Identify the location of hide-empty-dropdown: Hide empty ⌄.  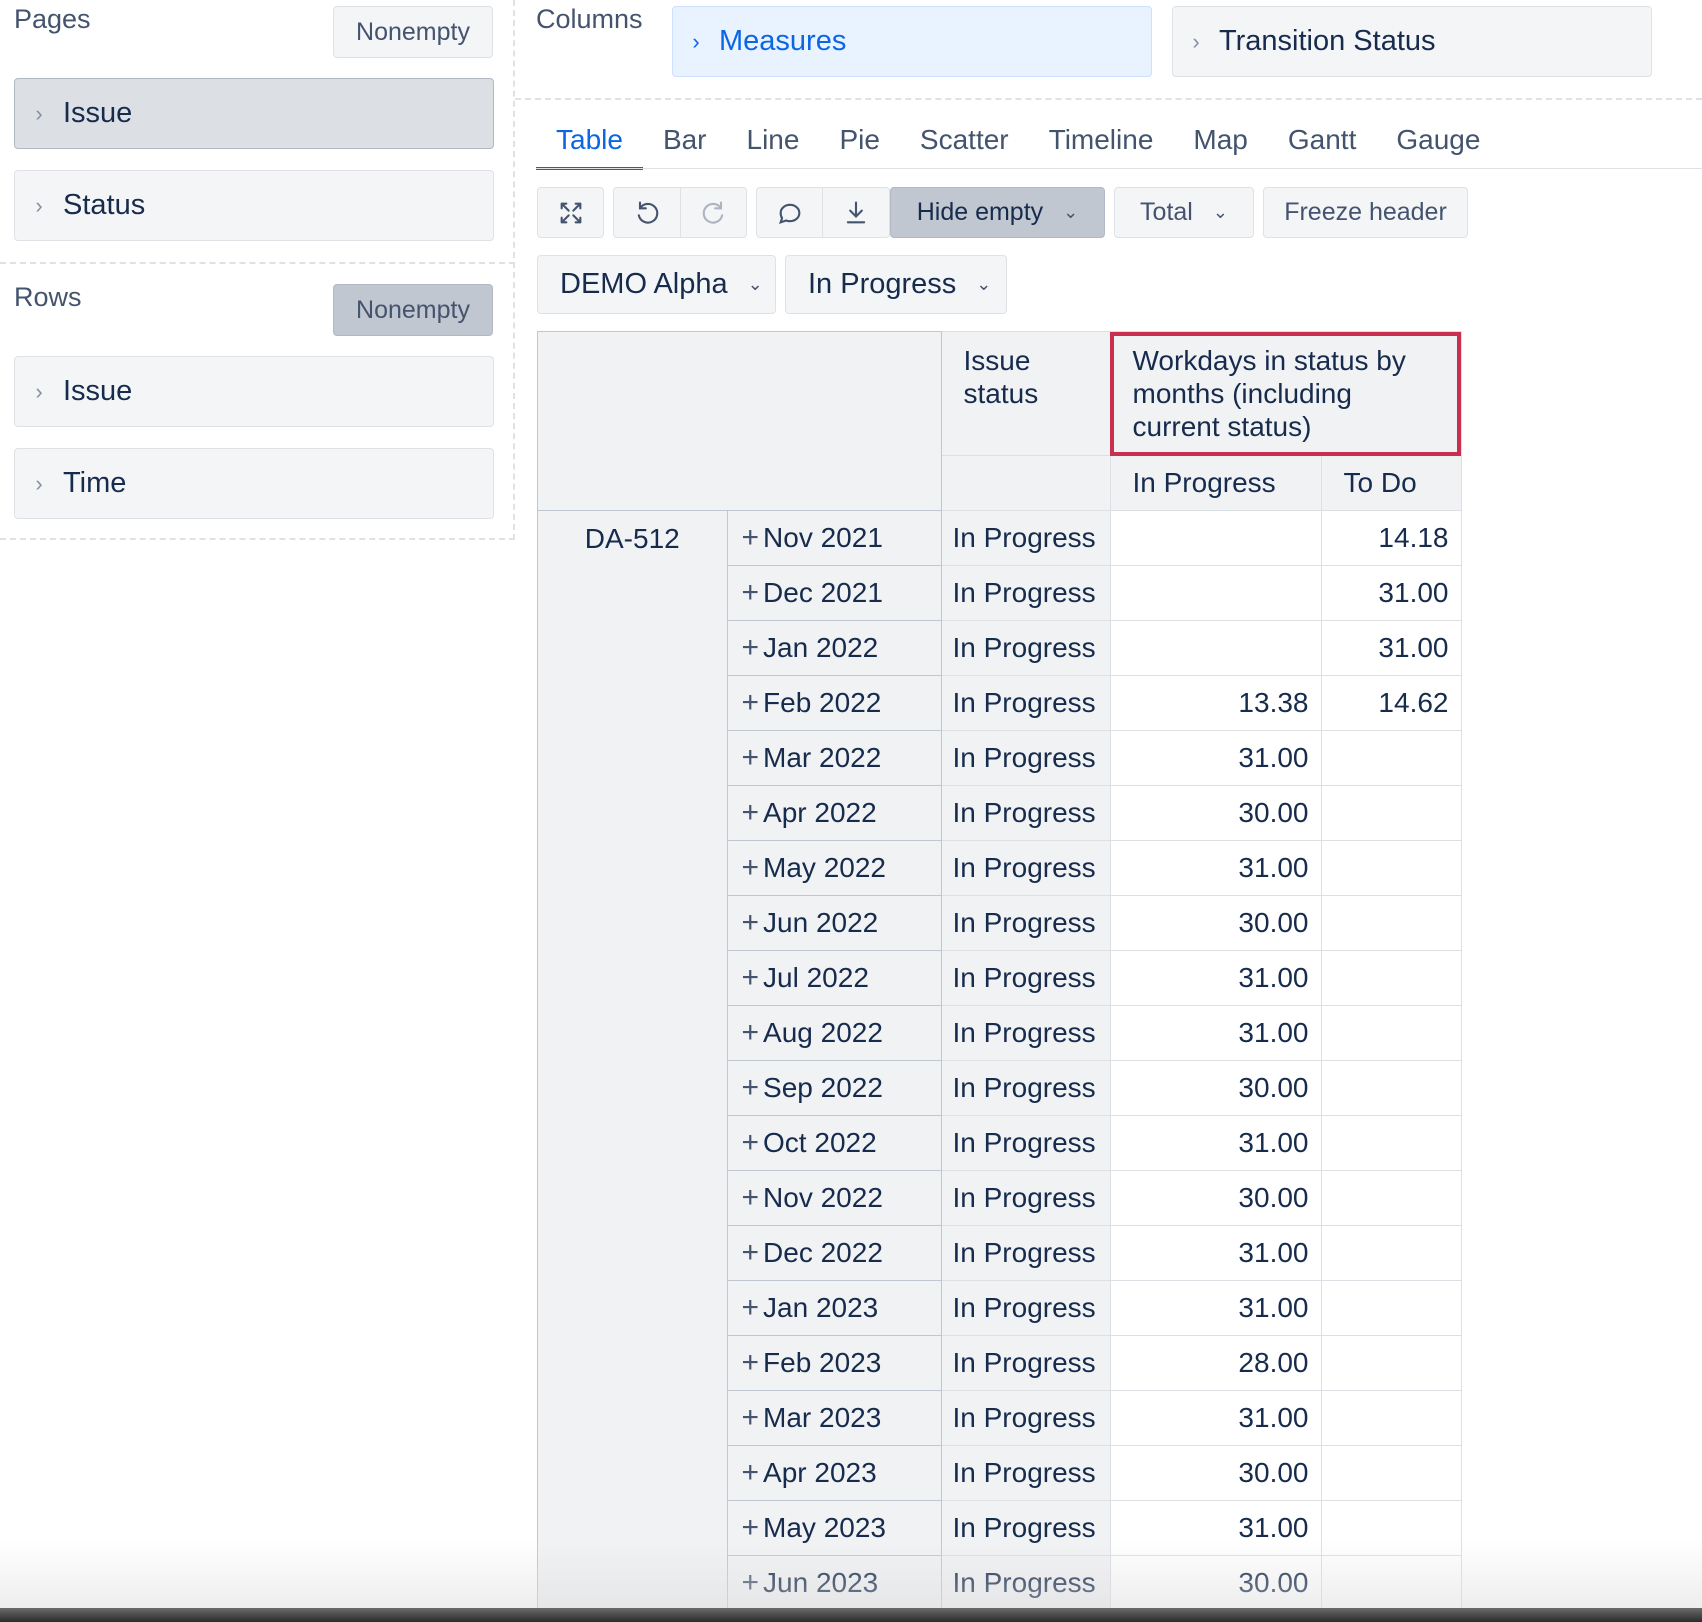
(997, 212).